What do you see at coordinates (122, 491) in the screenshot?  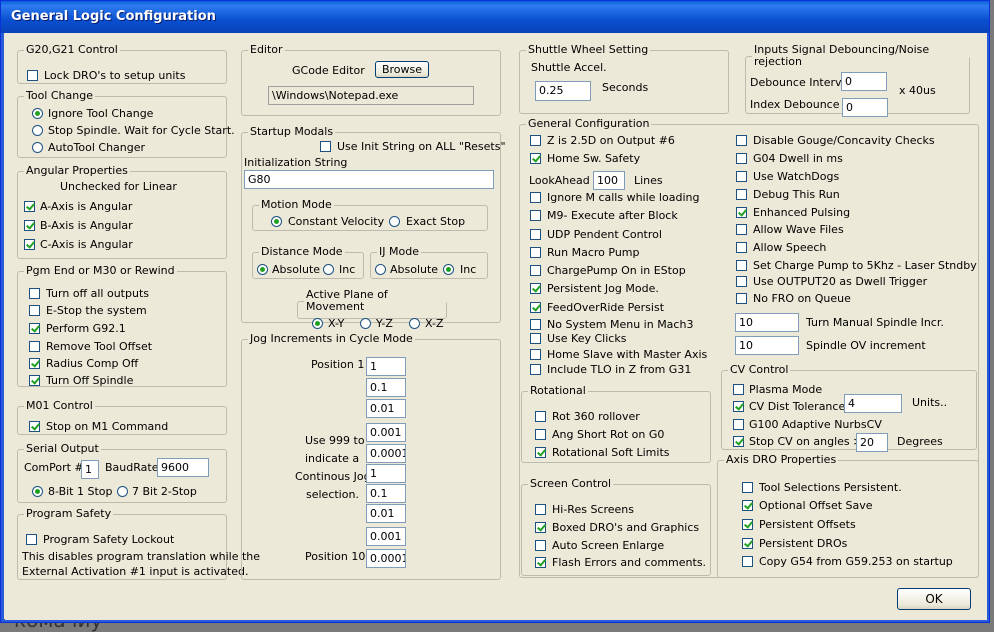 I see `7bit-2stop-radio` at bounding box center [122, 491].